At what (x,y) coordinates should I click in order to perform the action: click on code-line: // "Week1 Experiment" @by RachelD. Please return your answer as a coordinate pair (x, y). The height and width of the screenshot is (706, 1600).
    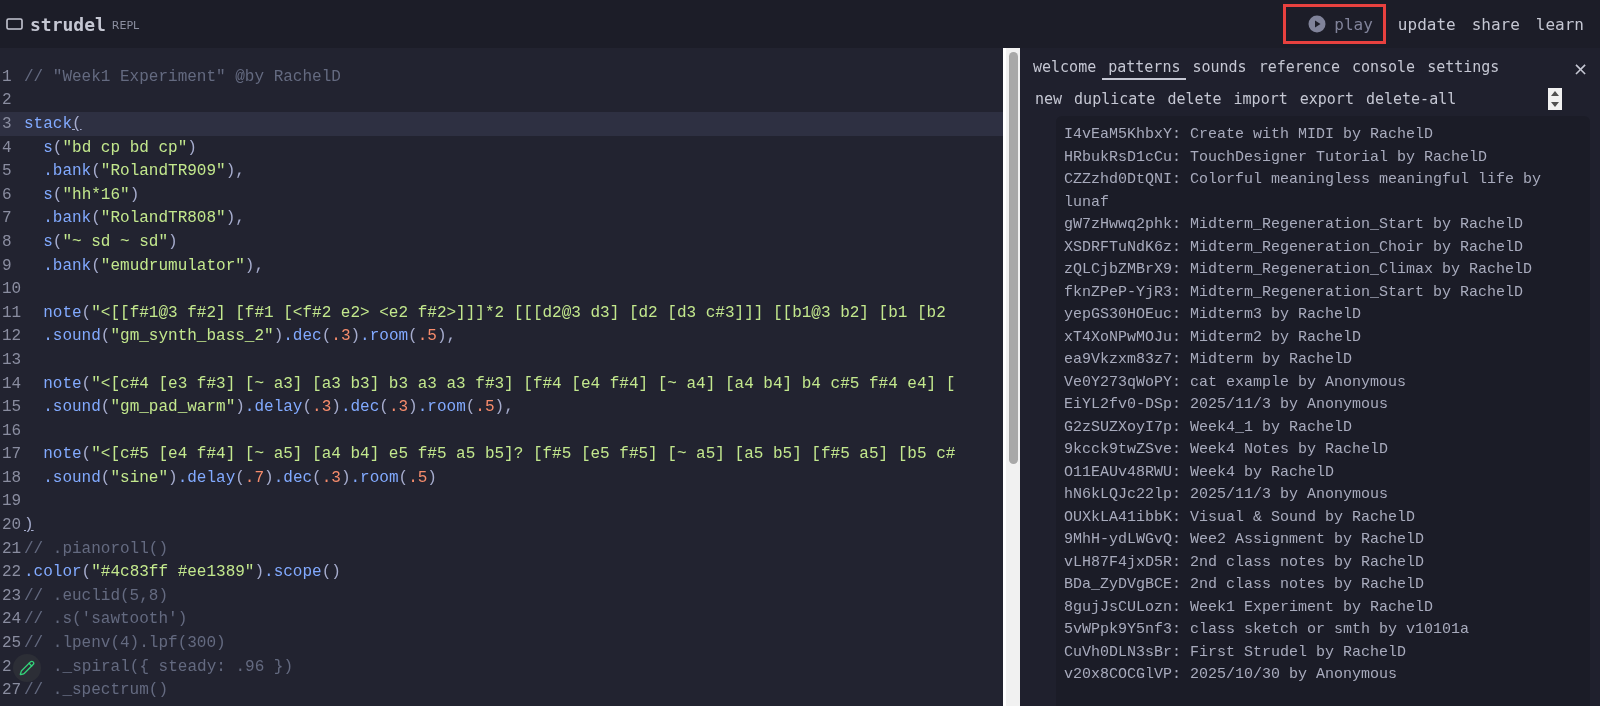
    Looking at the image, I should click on (182, 76).